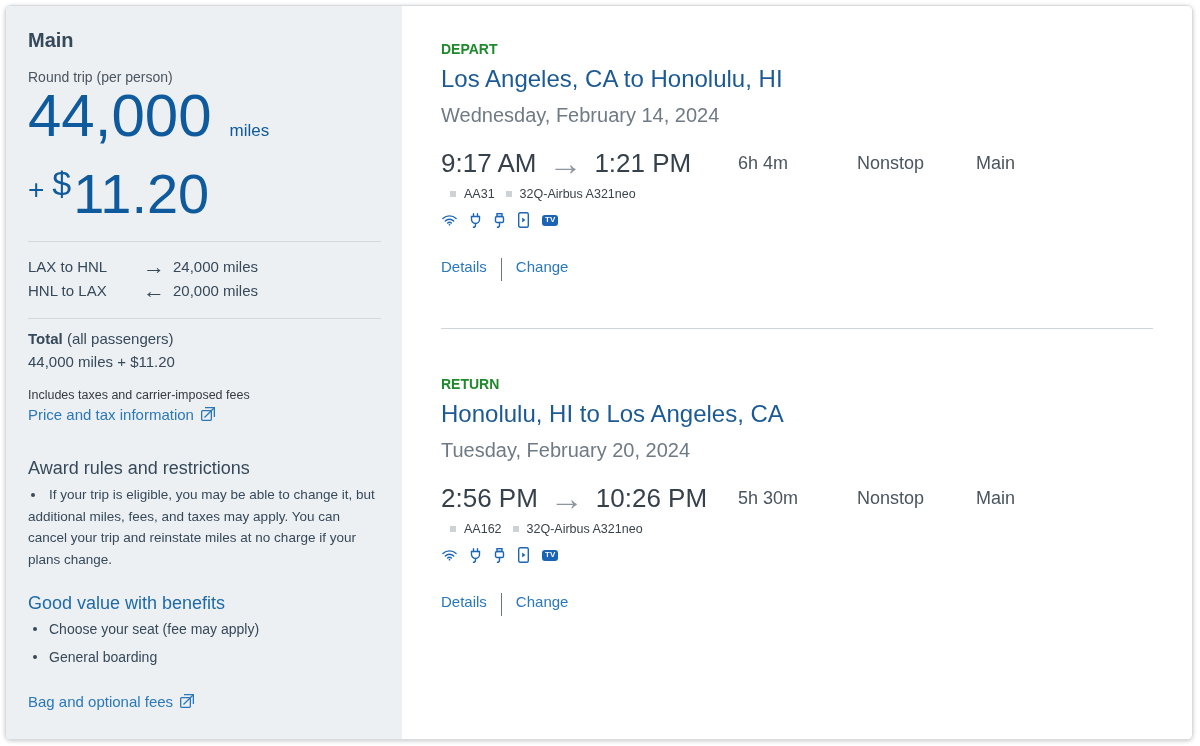 The width and height of the screenshot is (1200, 746). I want to click on leg-miles: 24,000 miles, so click(216, 266).